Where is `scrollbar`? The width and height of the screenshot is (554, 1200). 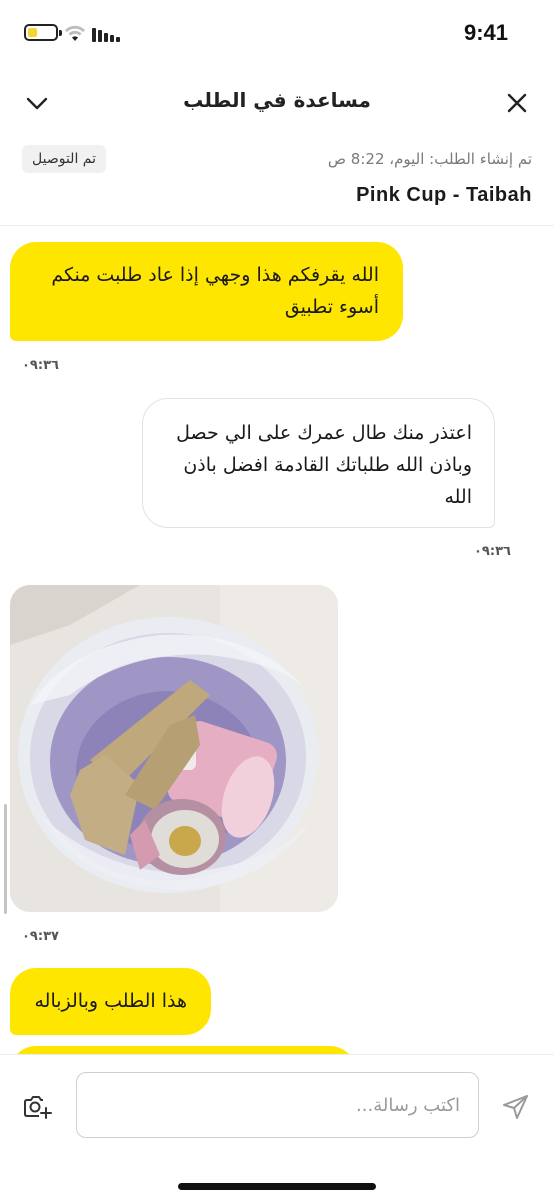 scrollbar is located at coordinates (5, 859).